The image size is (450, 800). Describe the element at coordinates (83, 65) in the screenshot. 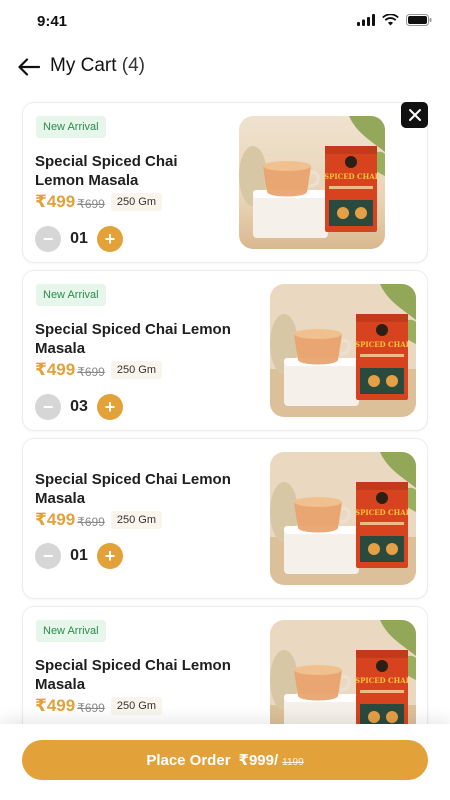

I see `page-title-text: My Cart` at that location.